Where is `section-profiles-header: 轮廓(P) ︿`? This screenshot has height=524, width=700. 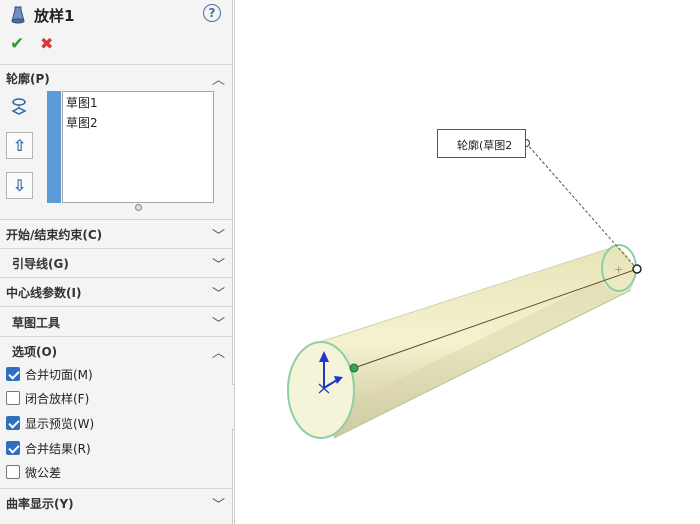 section-profiles-header: 轮廓(P) ︿ is located at coordinates (116, 78).